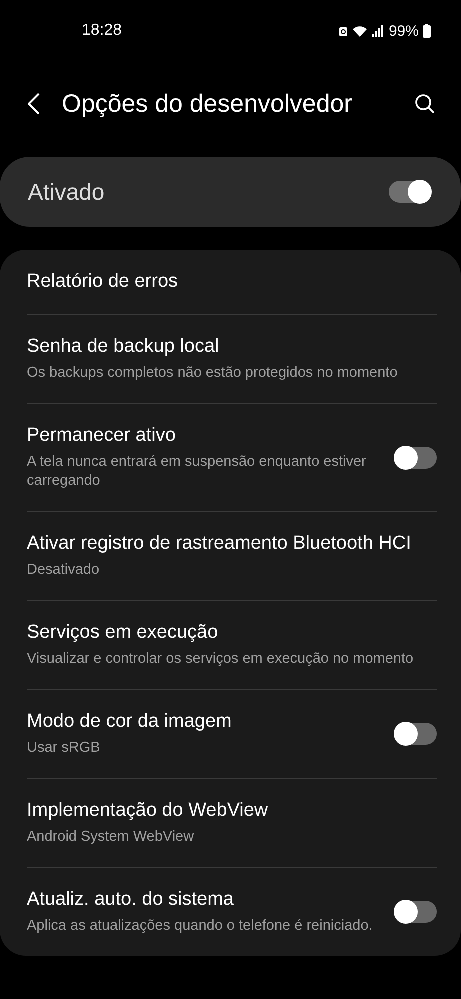  What do you see at coordinates (232, 811) in the screenshot?
I see `setting-title: Implementação do WebView` at bounding box center [232, 811].